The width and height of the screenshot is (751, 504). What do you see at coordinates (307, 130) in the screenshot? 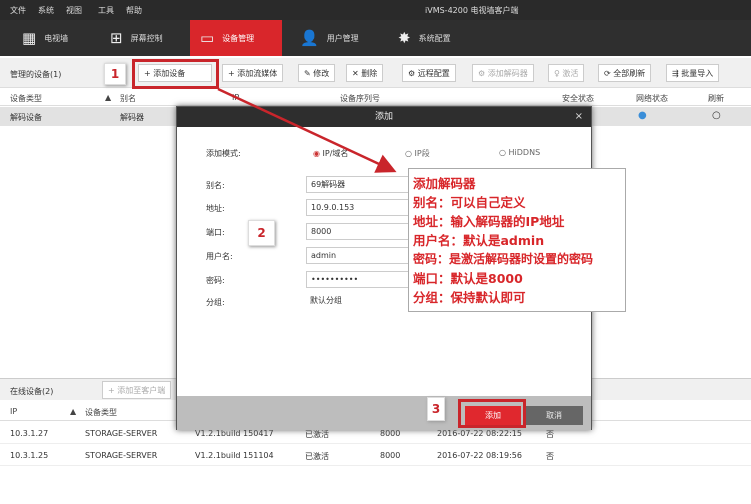
I see `annotation-arrow` at bounding box center [307, 130].